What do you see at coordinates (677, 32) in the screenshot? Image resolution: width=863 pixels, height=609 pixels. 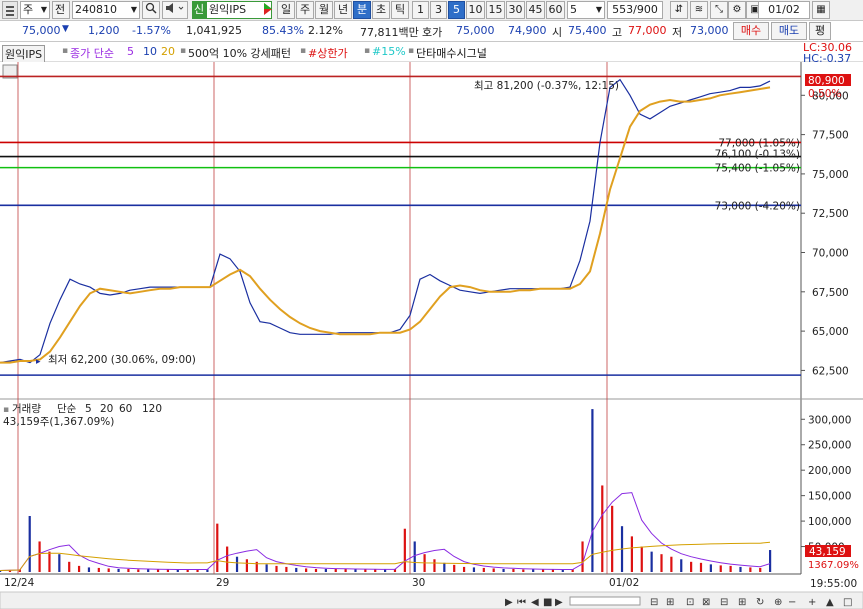 I see `low-label: 저` at bounding box center [677, 32].